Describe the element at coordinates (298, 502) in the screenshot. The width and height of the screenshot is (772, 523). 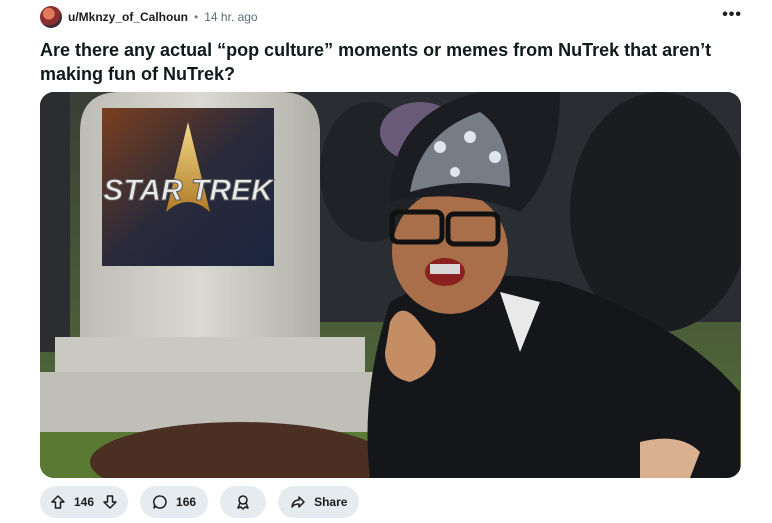
I see `share-icon` at that location.